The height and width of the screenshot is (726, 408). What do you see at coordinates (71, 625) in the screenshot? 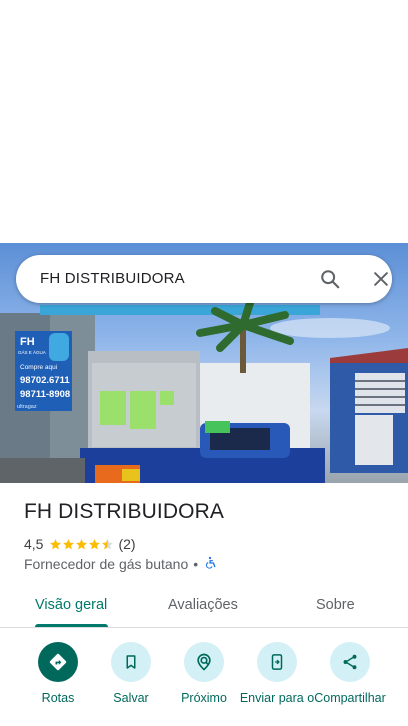
I see `tab-active-indicator` at bounding box center [71, 625].